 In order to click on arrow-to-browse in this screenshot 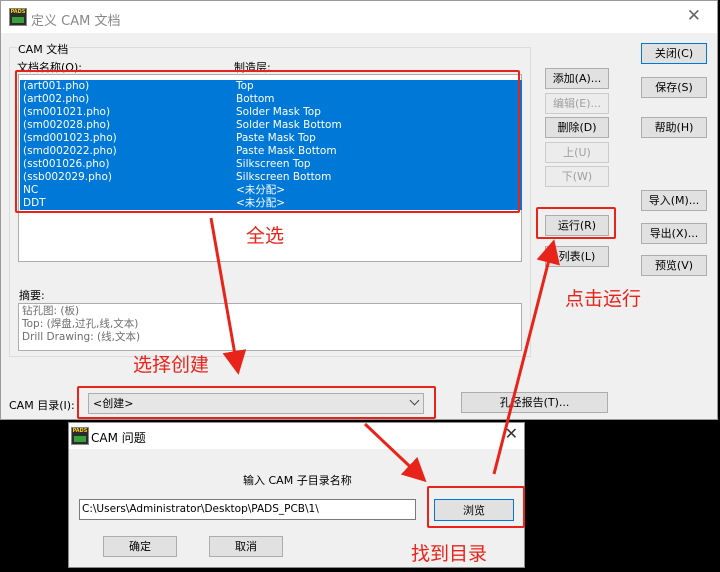, I will do `click(395, 452)`.